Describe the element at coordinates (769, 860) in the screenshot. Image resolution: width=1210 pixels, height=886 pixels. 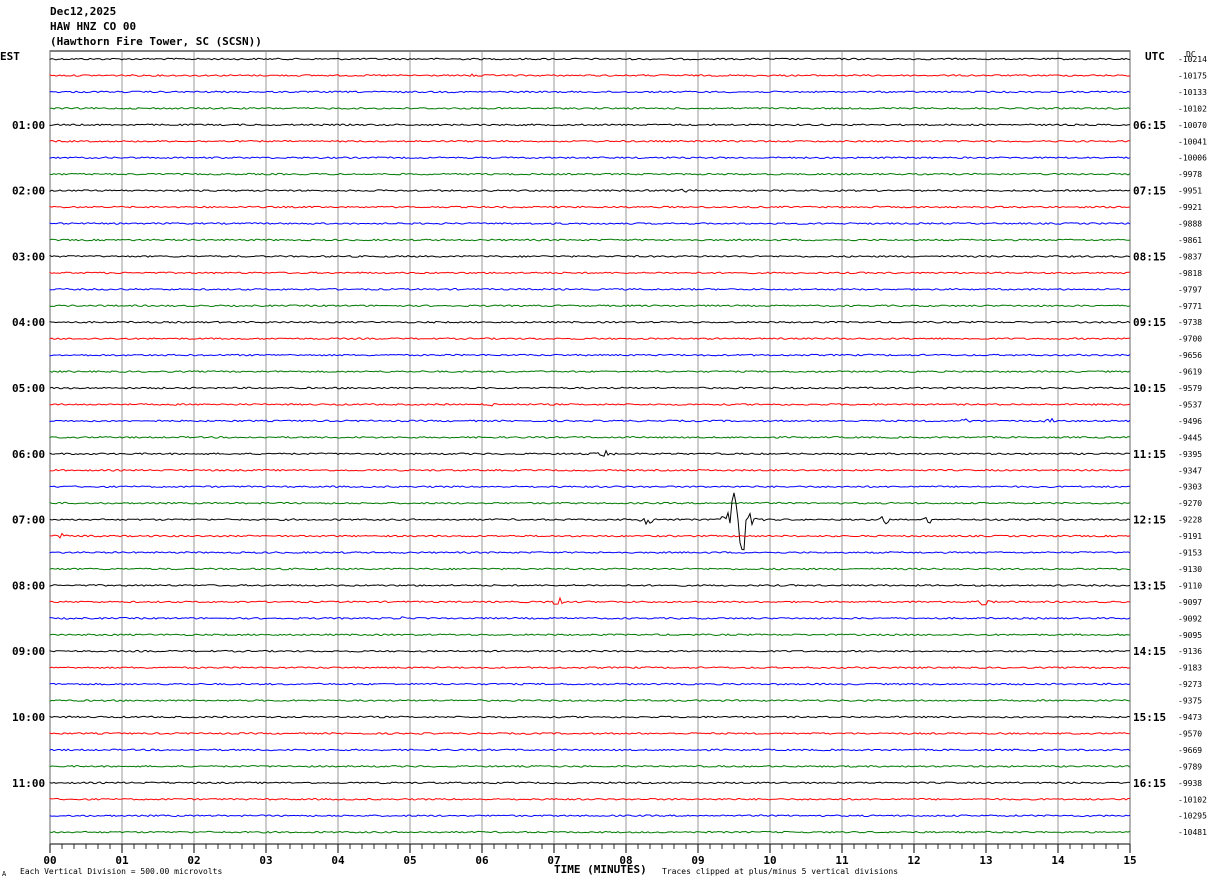
I see `x-tick-label: 10` at that location.